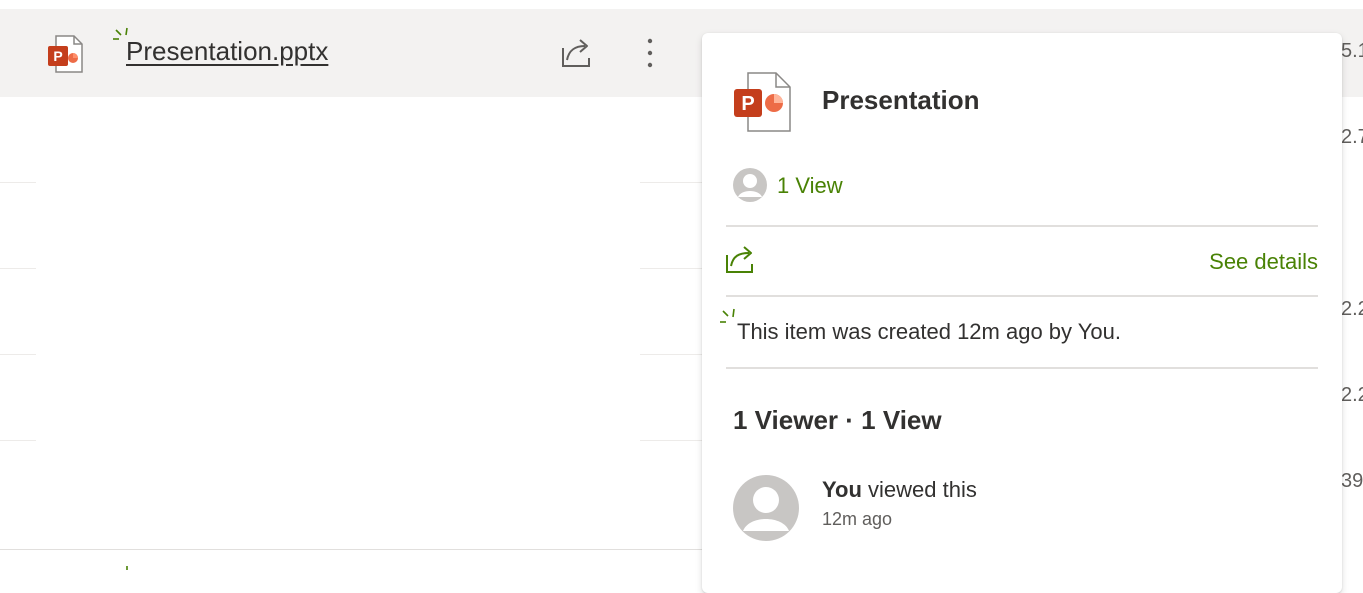 This screenshot has height=593, width=1363. Describe the element at coordinates (837, 420) in the screenshot. I see `viewers-heading: 1 Viewer · 1 View` at that location.